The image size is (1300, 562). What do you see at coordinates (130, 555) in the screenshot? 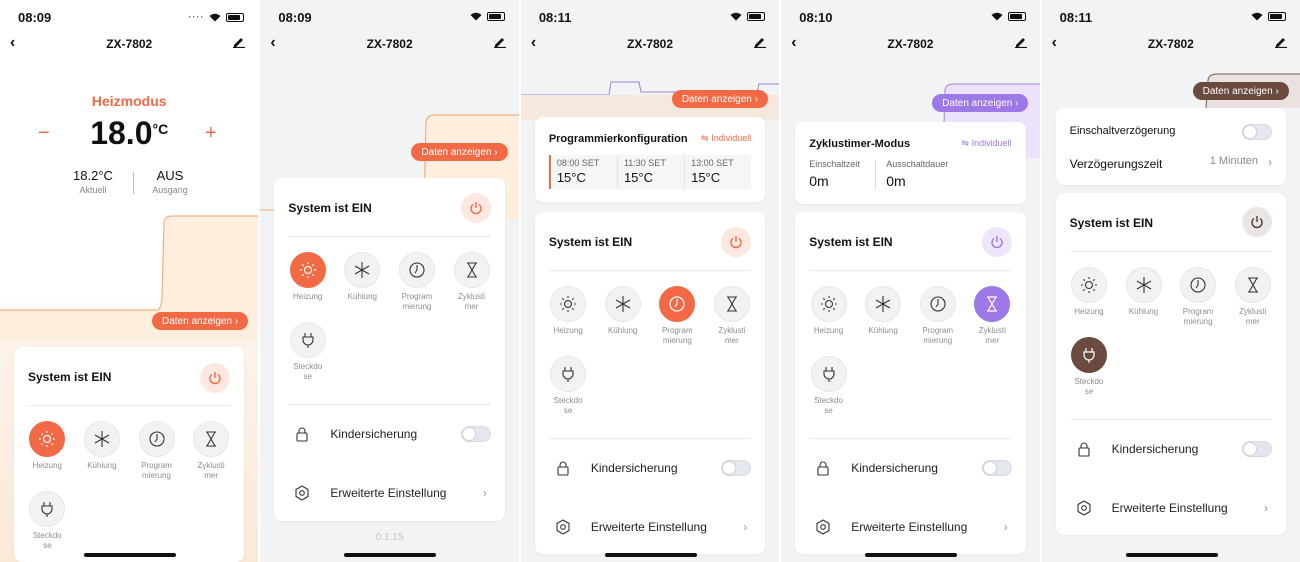
I see `home-indicator` at bounding box center [130, 555].